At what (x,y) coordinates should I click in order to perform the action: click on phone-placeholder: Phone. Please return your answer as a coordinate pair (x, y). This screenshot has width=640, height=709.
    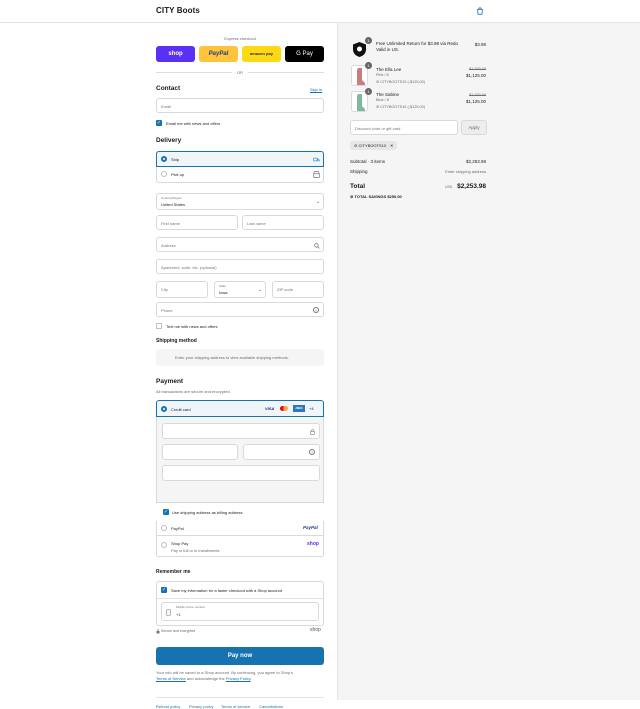
    Looking at the image, I should click on (167, 310).